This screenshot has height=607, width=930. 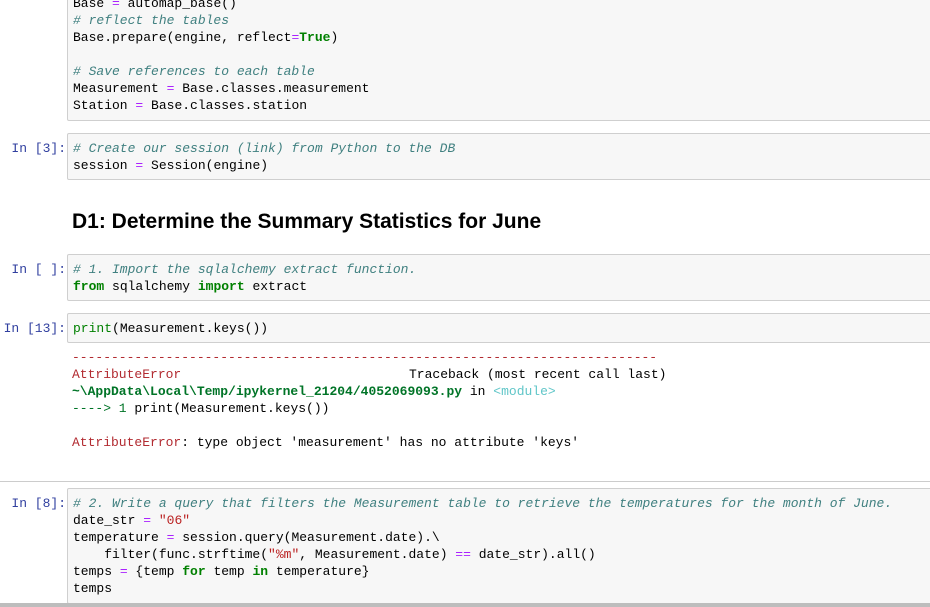 I want to click on code-token: {temp, so click(x=155, y=571).